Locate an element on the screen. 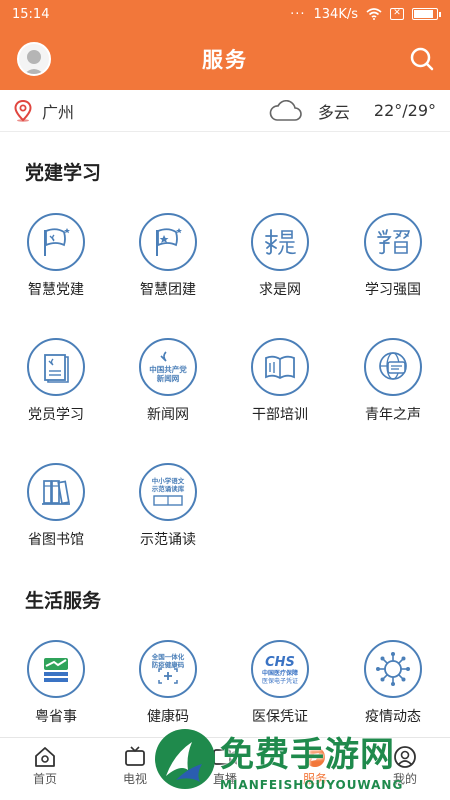 The image size is (450, 800). health-code-icon: 全国一体化 防疫健康码 is located at coordinates (168, 668).